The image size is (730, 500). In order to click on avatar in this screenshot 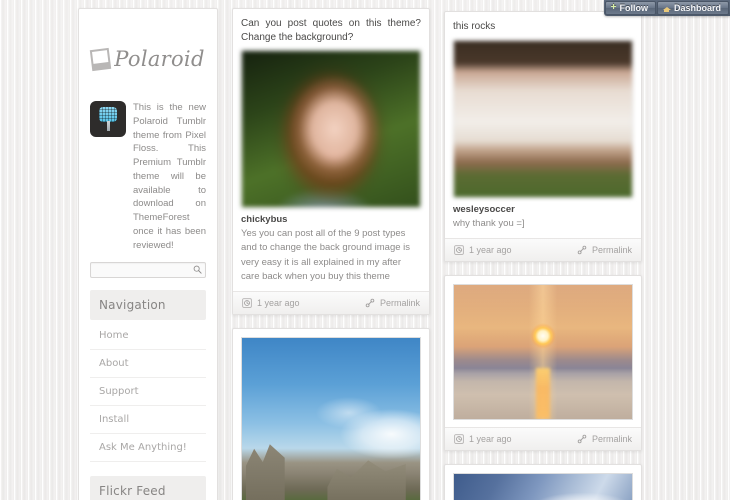, I will do `click(108, 119)`.